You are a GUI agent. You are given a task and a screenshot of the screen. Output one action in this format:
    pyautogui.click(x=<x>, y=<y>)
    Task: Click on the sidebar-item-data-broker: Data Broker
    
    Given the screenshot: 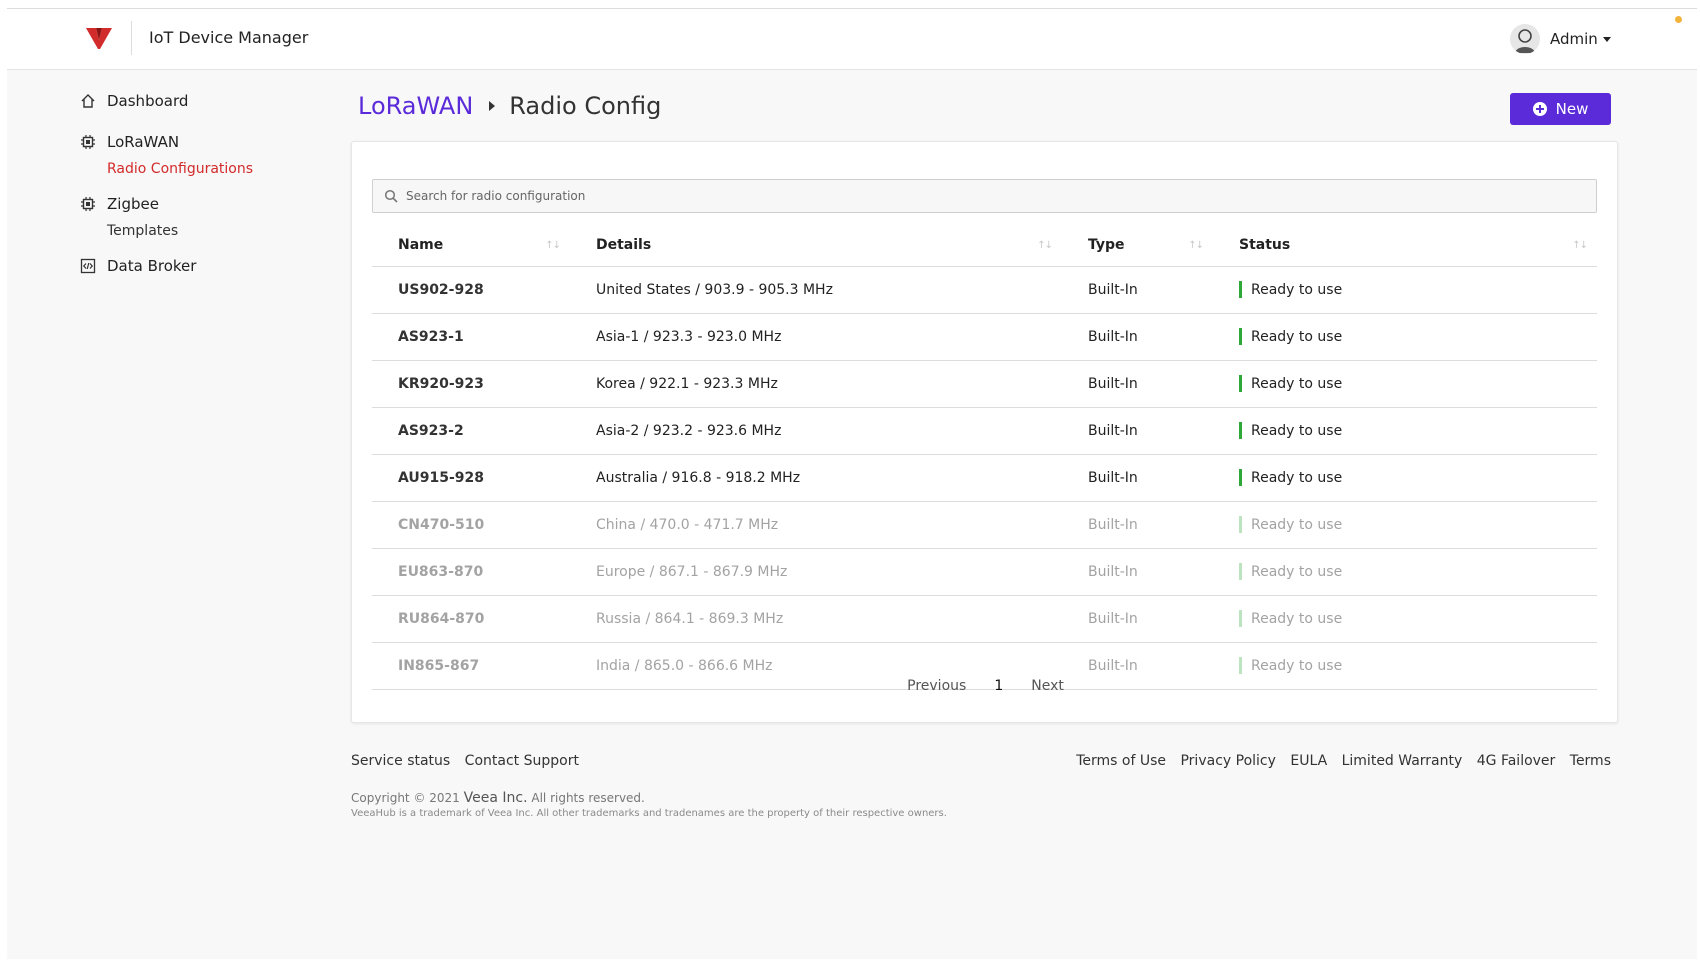 What is the action you would take?
    pyautogui.click(x=199, y=266)
    